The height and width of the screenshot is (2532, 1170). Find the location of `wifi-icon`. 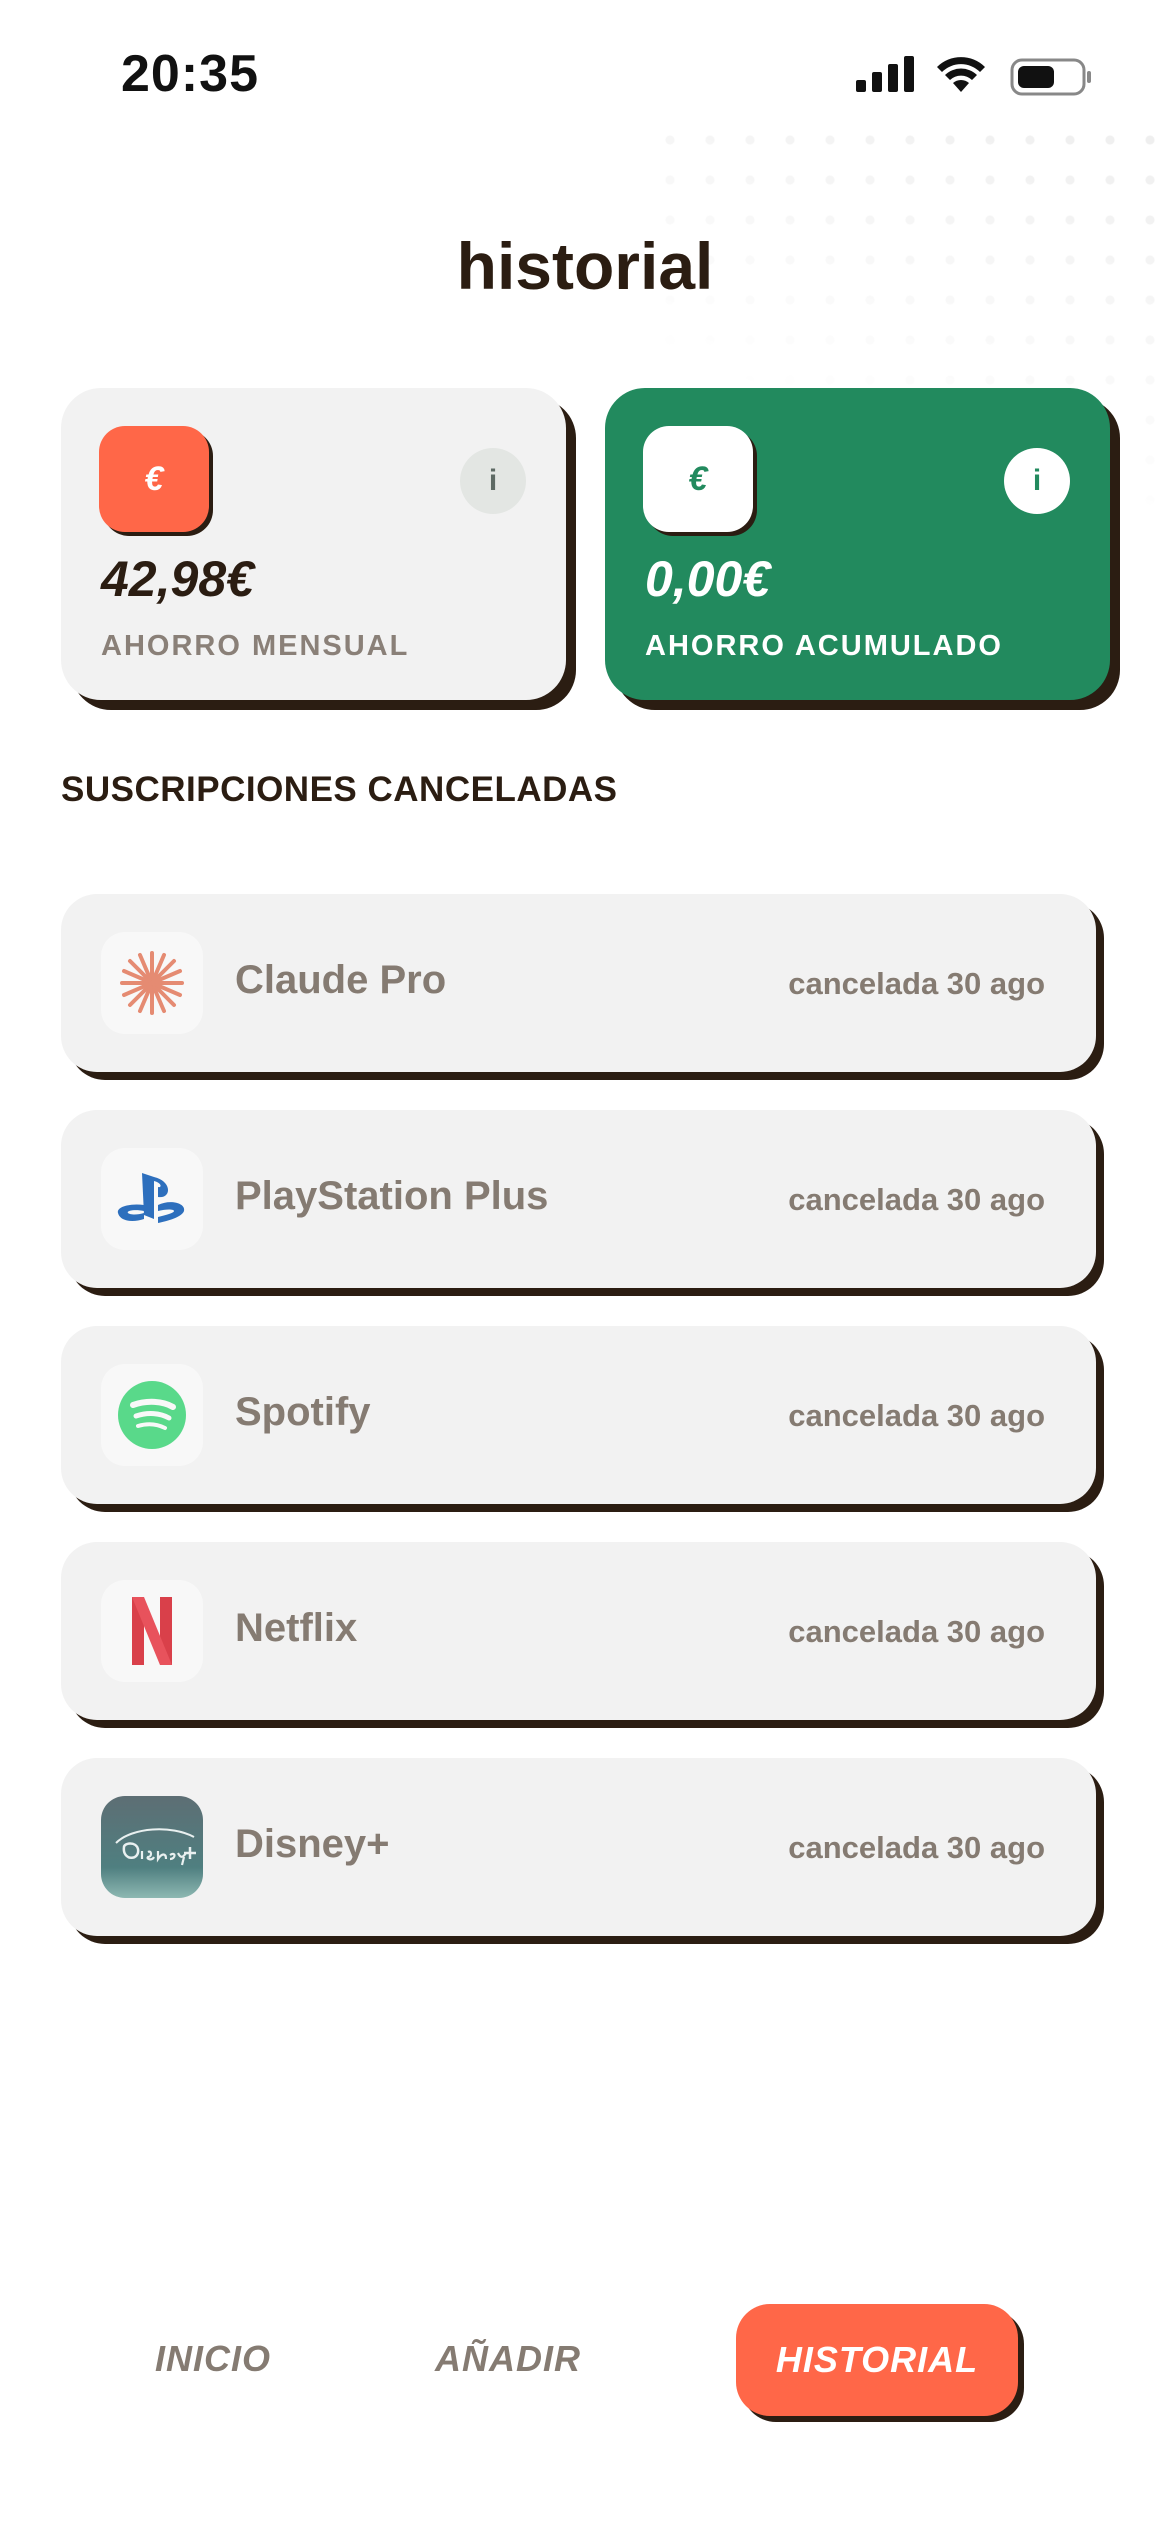

wifi-icon is located at coordinates (961, 74).